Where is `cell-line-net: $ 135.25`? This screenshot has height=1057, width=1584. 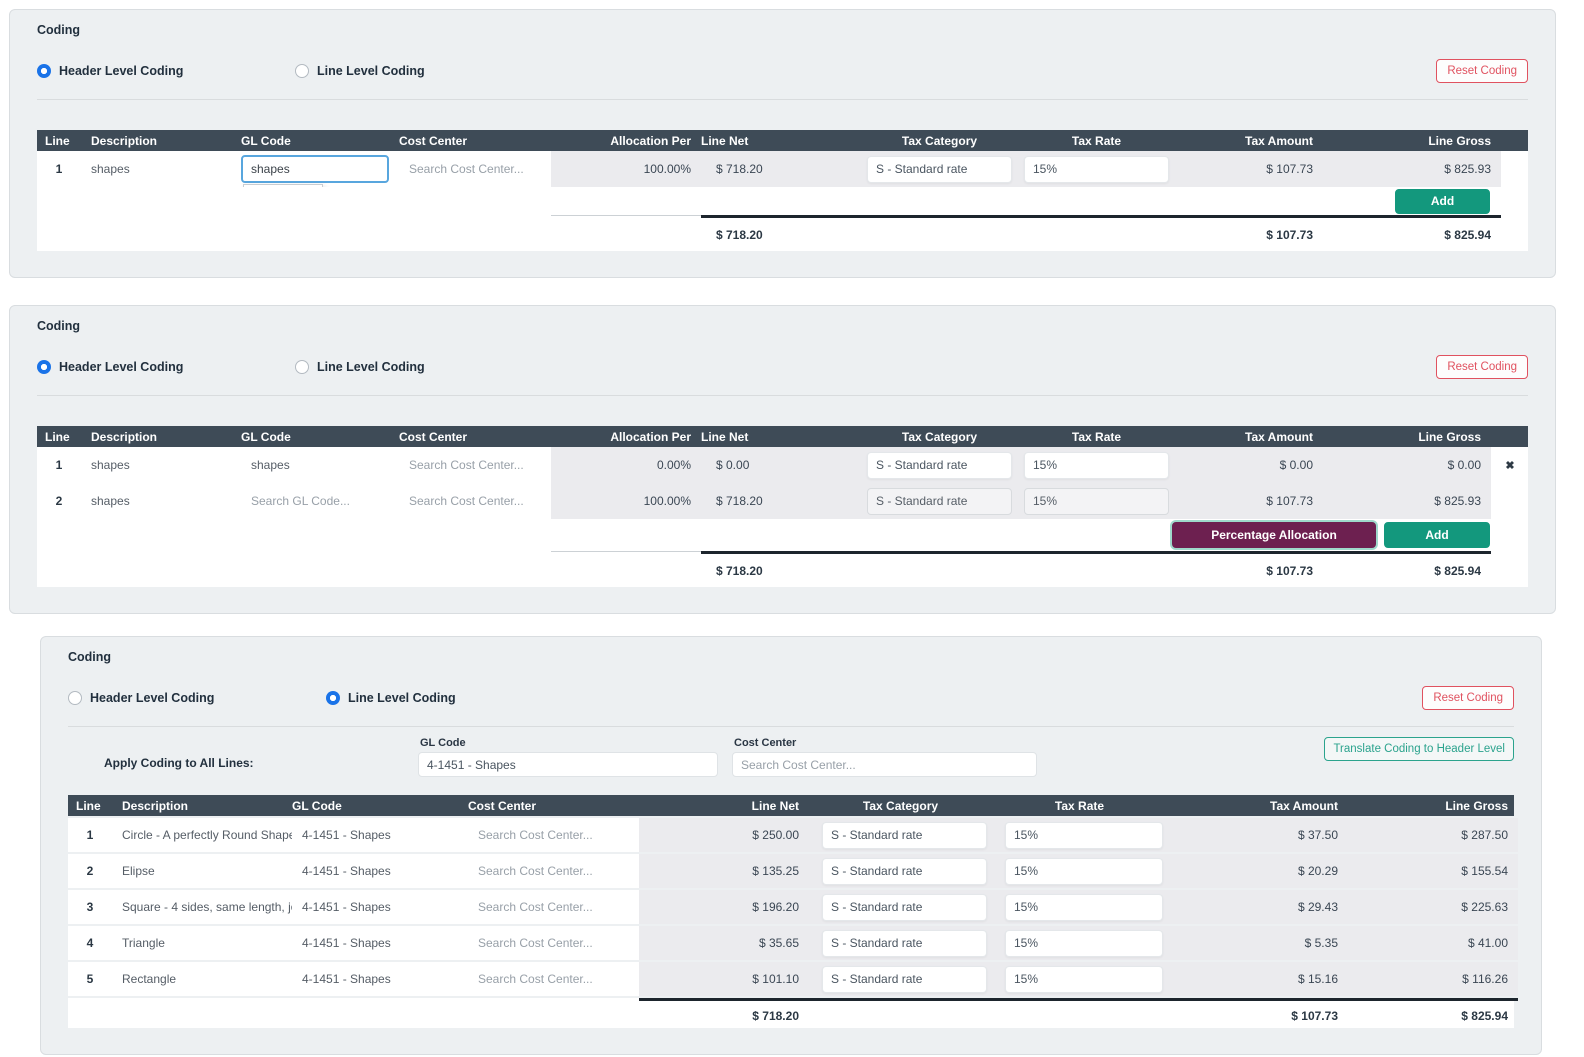
cell-line-net: $ 135.25 is located at coordinates (724, 871).